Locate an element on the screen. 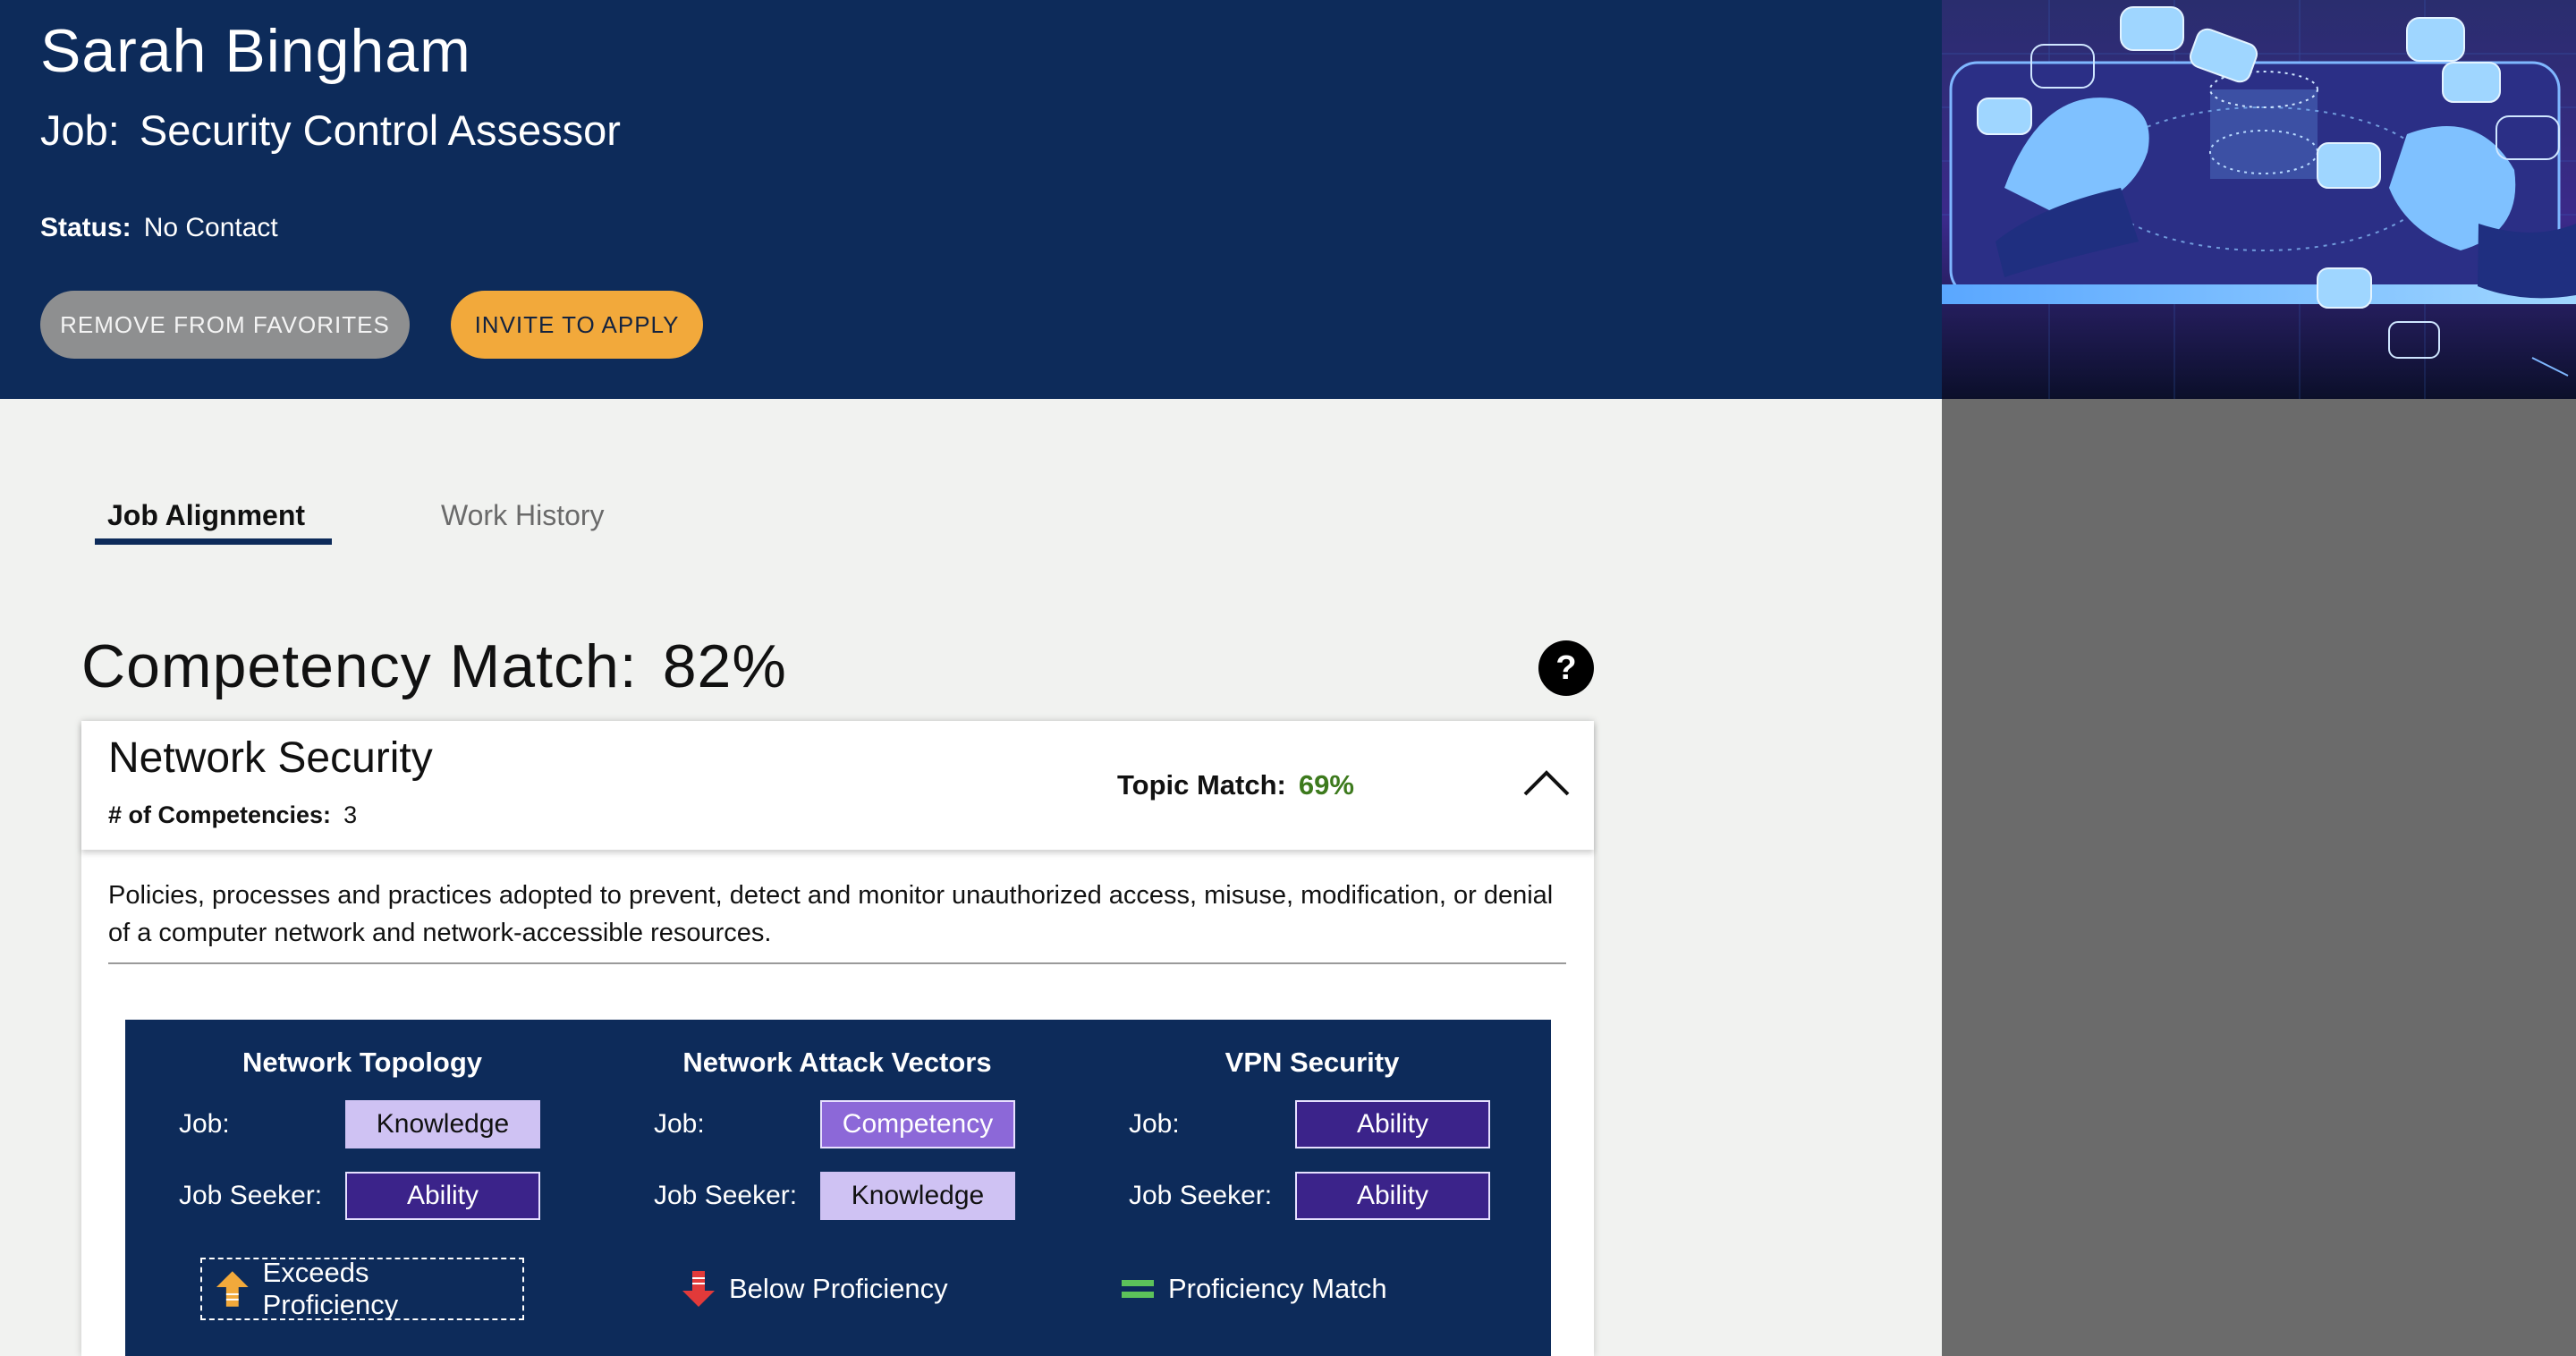 The width and height of the screenshot is (2576, 1356). candidate-job: Job: Security Control Assessor is located at coordinates (330, 130).